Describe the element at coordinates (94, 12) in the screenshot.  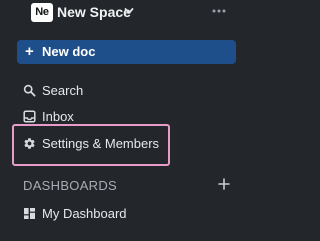
I see `workspace-name: New Space` at that location.